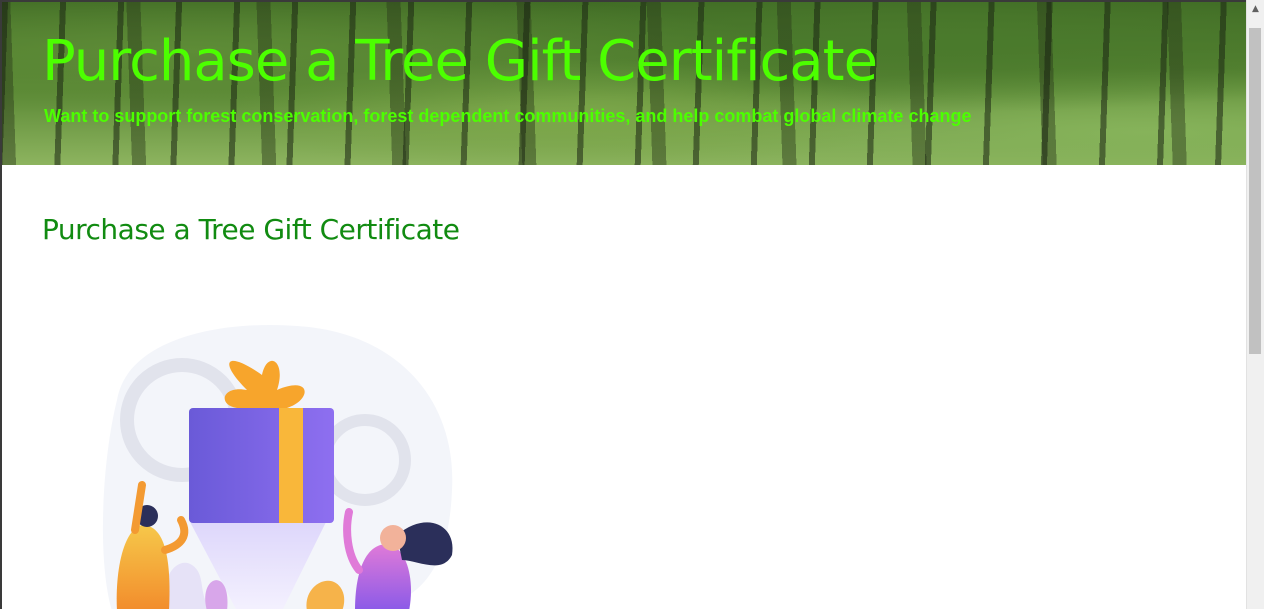 The width and height of the screenshot is (1264, 609). I want to click on gift-illustration, so click(277, 466).